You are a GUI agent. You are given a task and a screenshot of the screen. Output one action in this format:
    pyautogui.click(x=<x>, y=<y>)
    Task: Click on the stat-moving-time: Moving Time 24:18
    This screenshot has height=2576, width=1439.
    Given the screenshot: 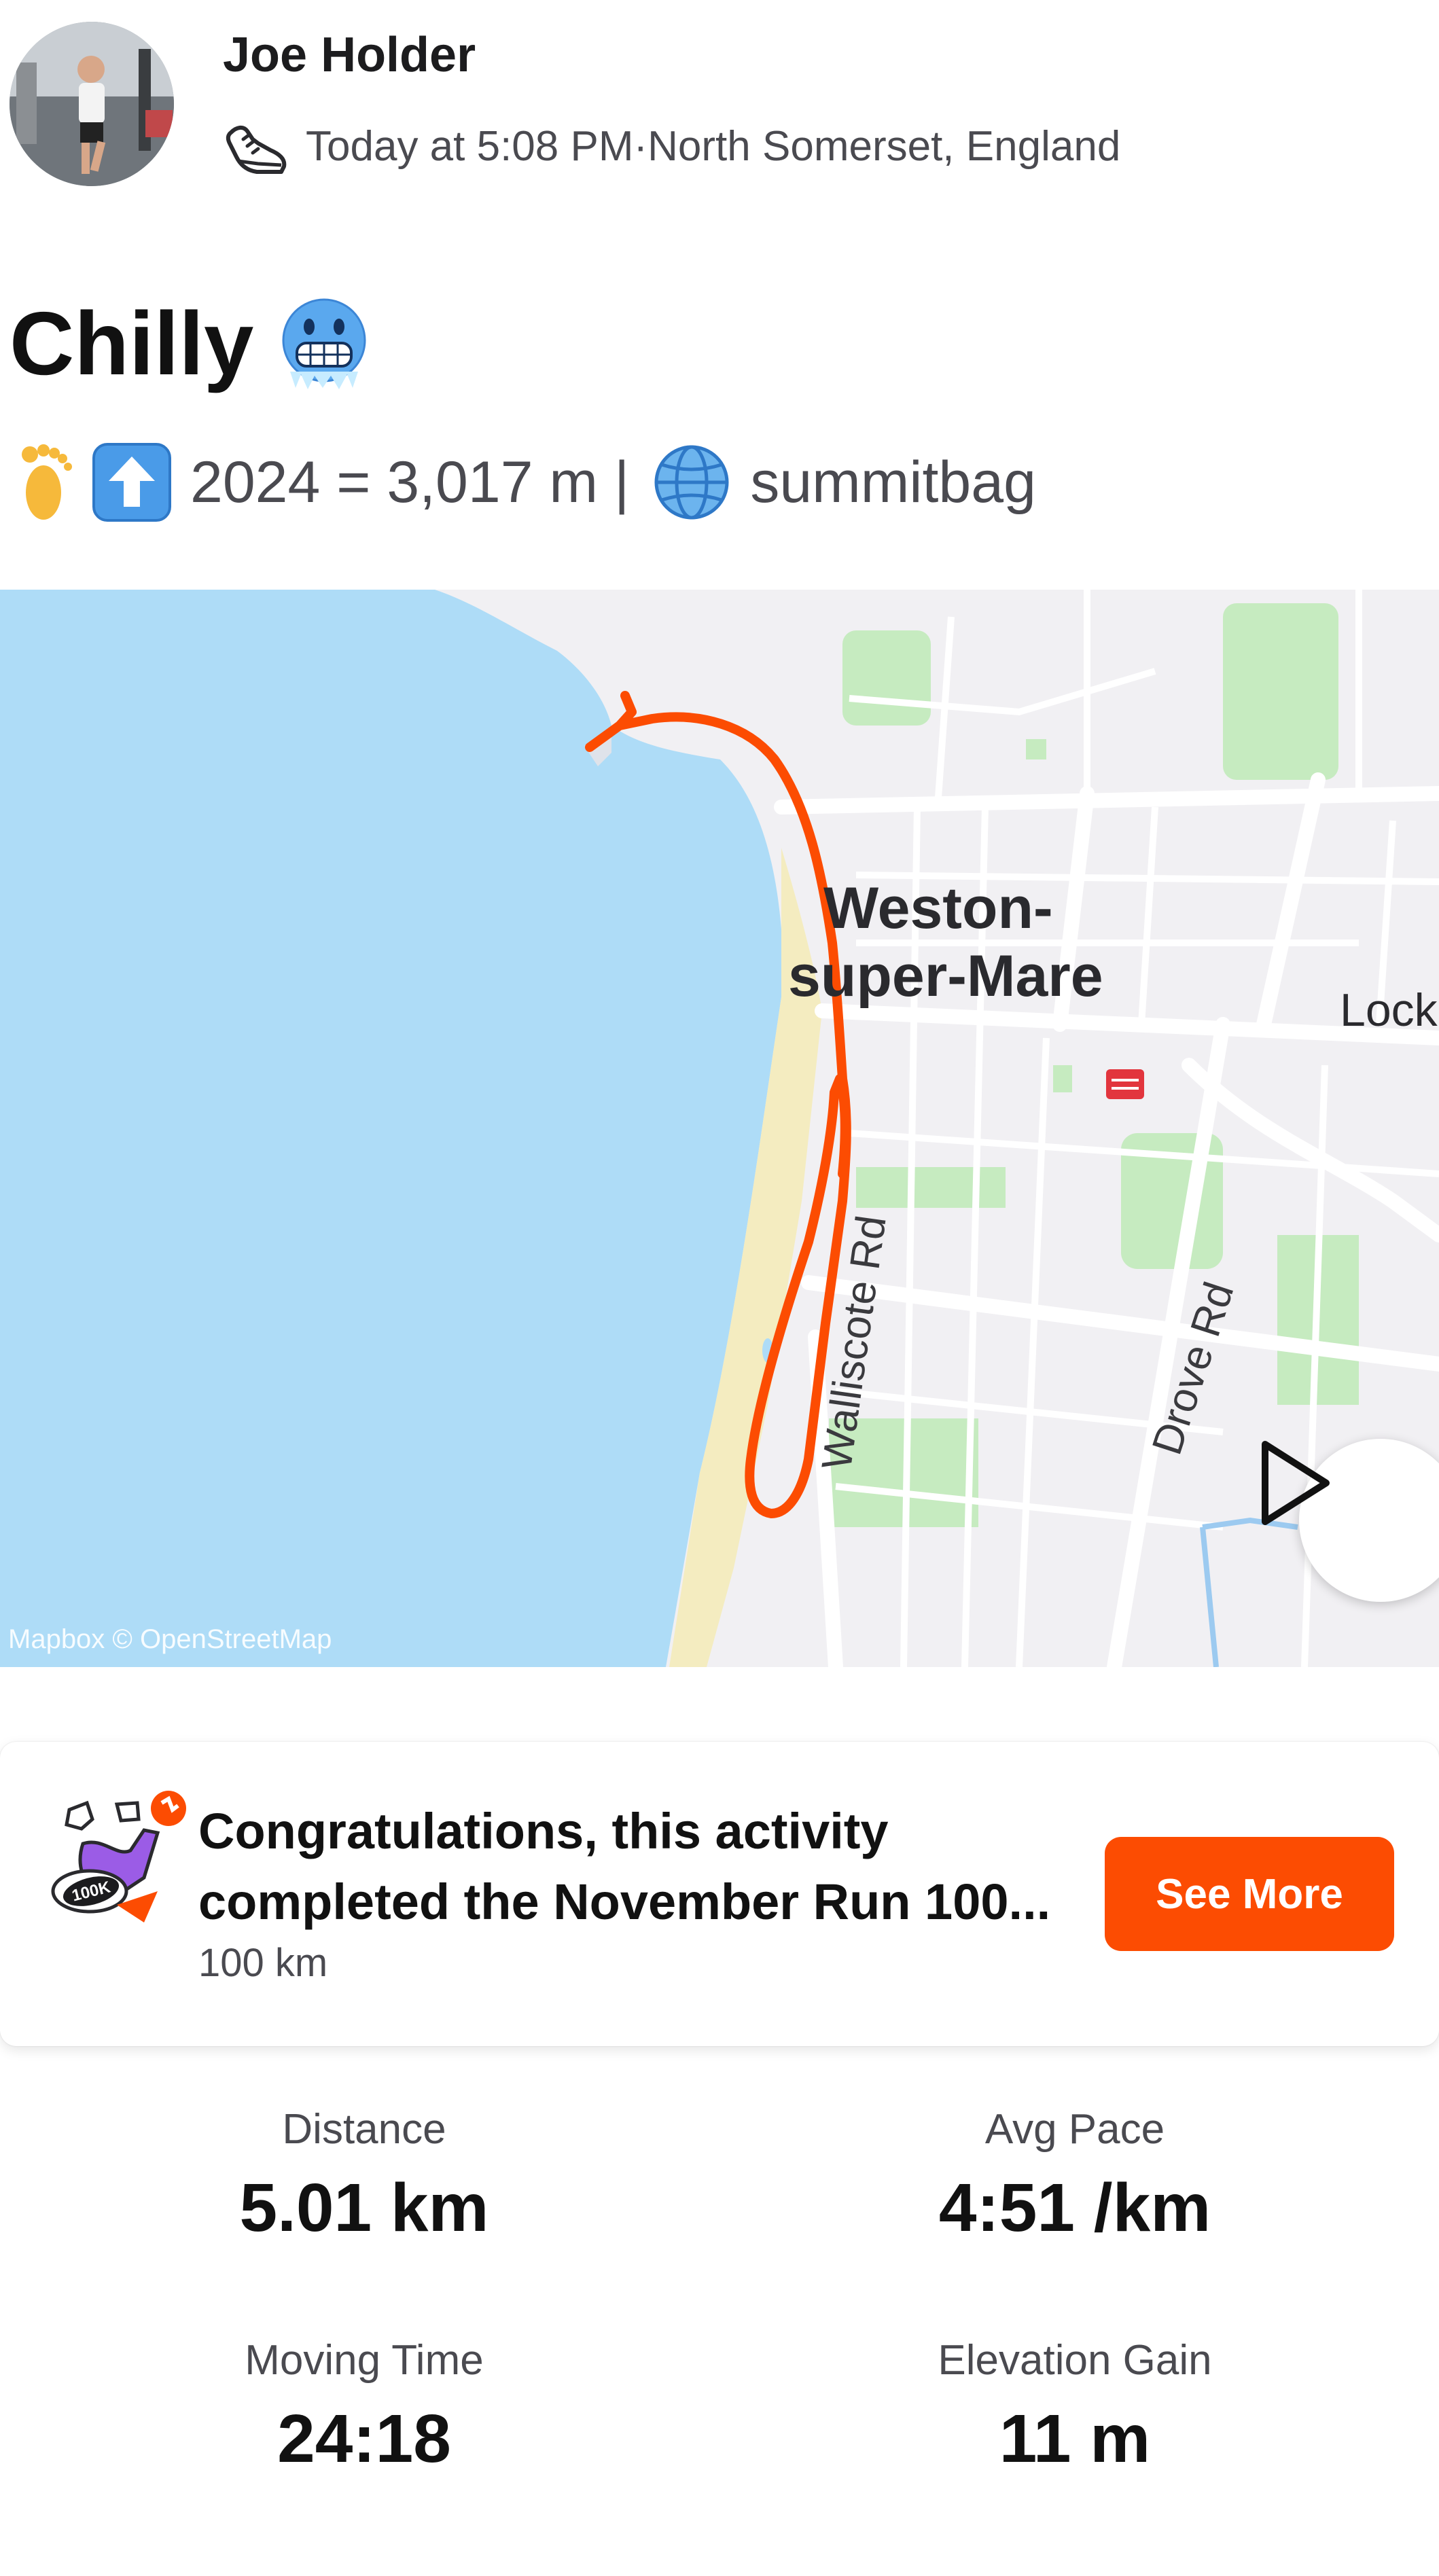 What is the action you would take?
    pyautogui.click(x=364, y=2408)
    